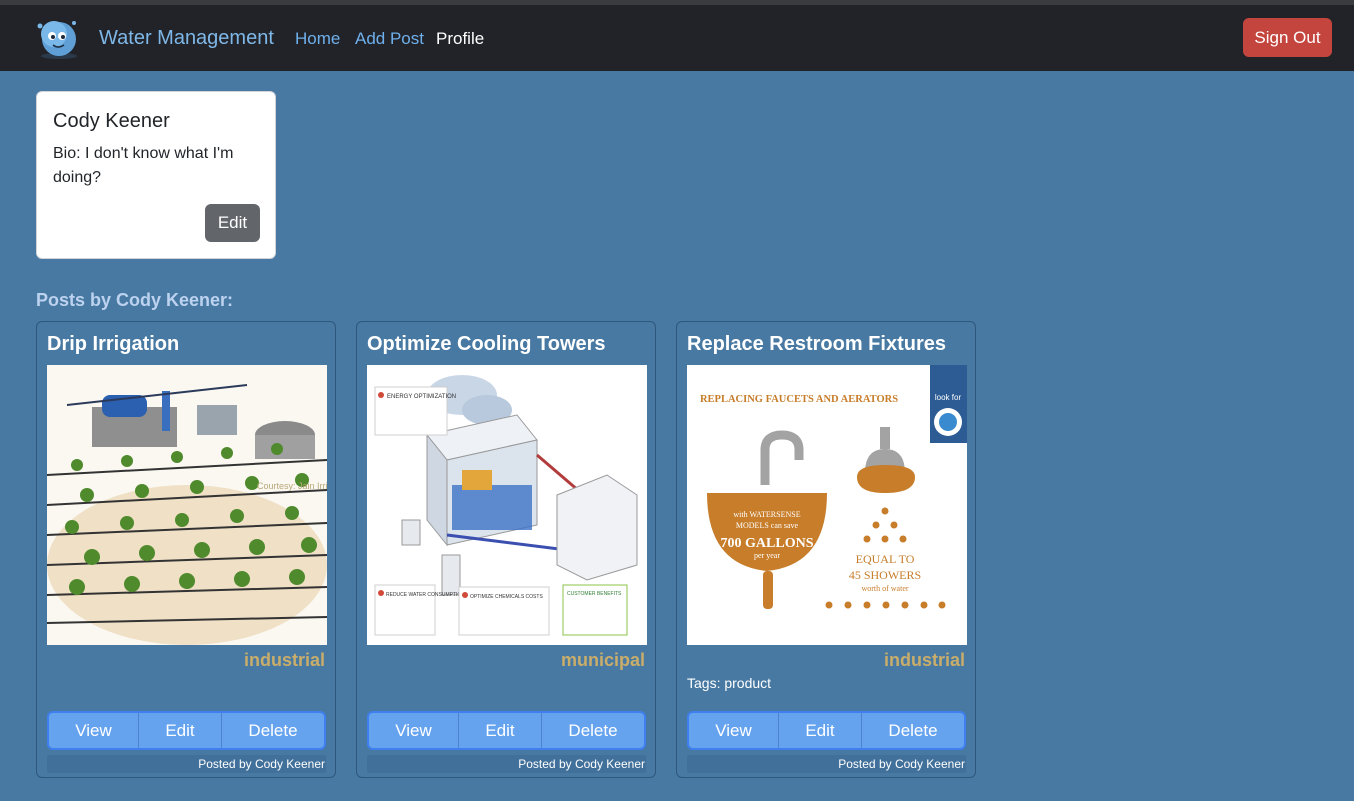 This screenshot has height=801, width=1354. What do you see at coordinates (816, 344) in the screenshot?
I see `post-title: Replace Restroom Fixtures` at bounding box center [816, 344].